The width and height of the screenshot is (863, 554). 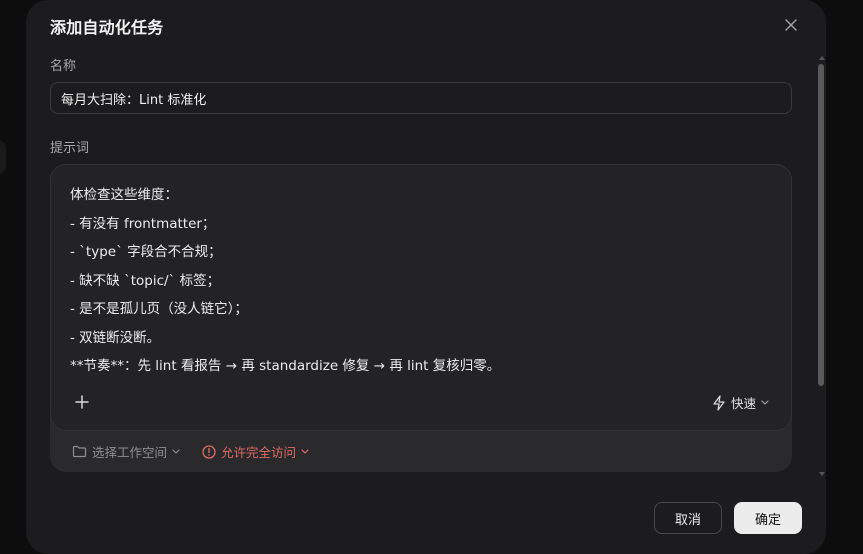 What do you see at coordinates (124, 195) in the screenshot?
I see `prompt-line: 体检查这些维度：` at bounding box center [124, 195].